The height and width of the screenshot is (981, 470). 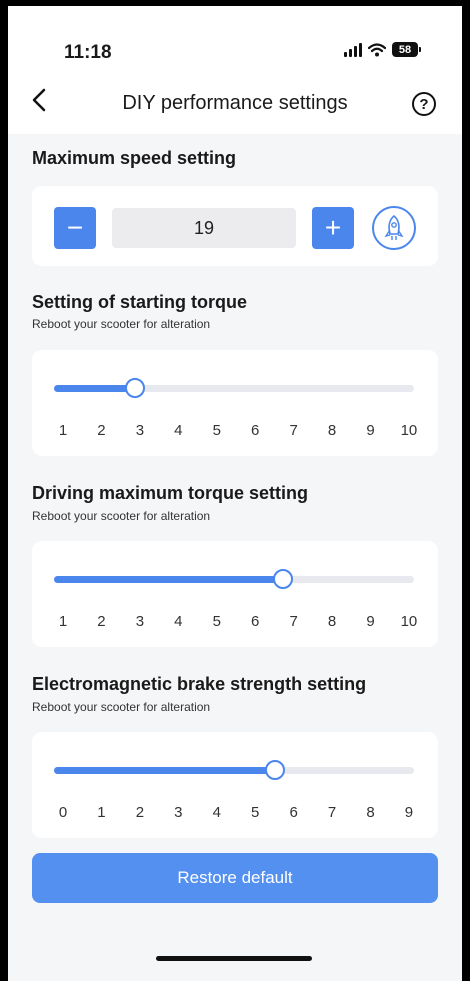 I want to click on plus-icon: +, so click(x=333, y=227).